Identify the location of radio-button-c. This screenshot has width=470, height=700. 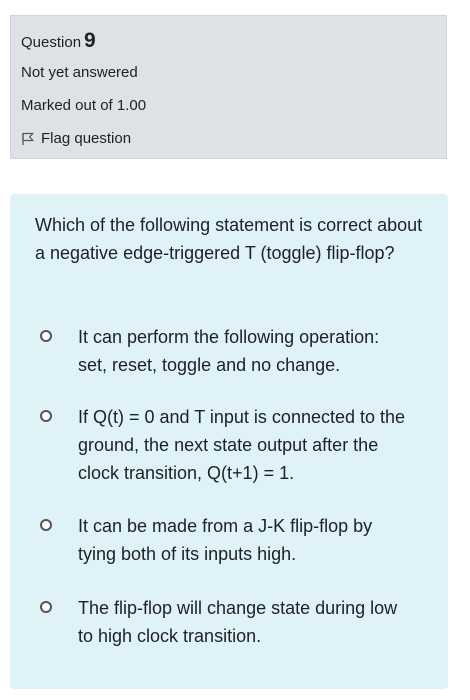
(46, 525).